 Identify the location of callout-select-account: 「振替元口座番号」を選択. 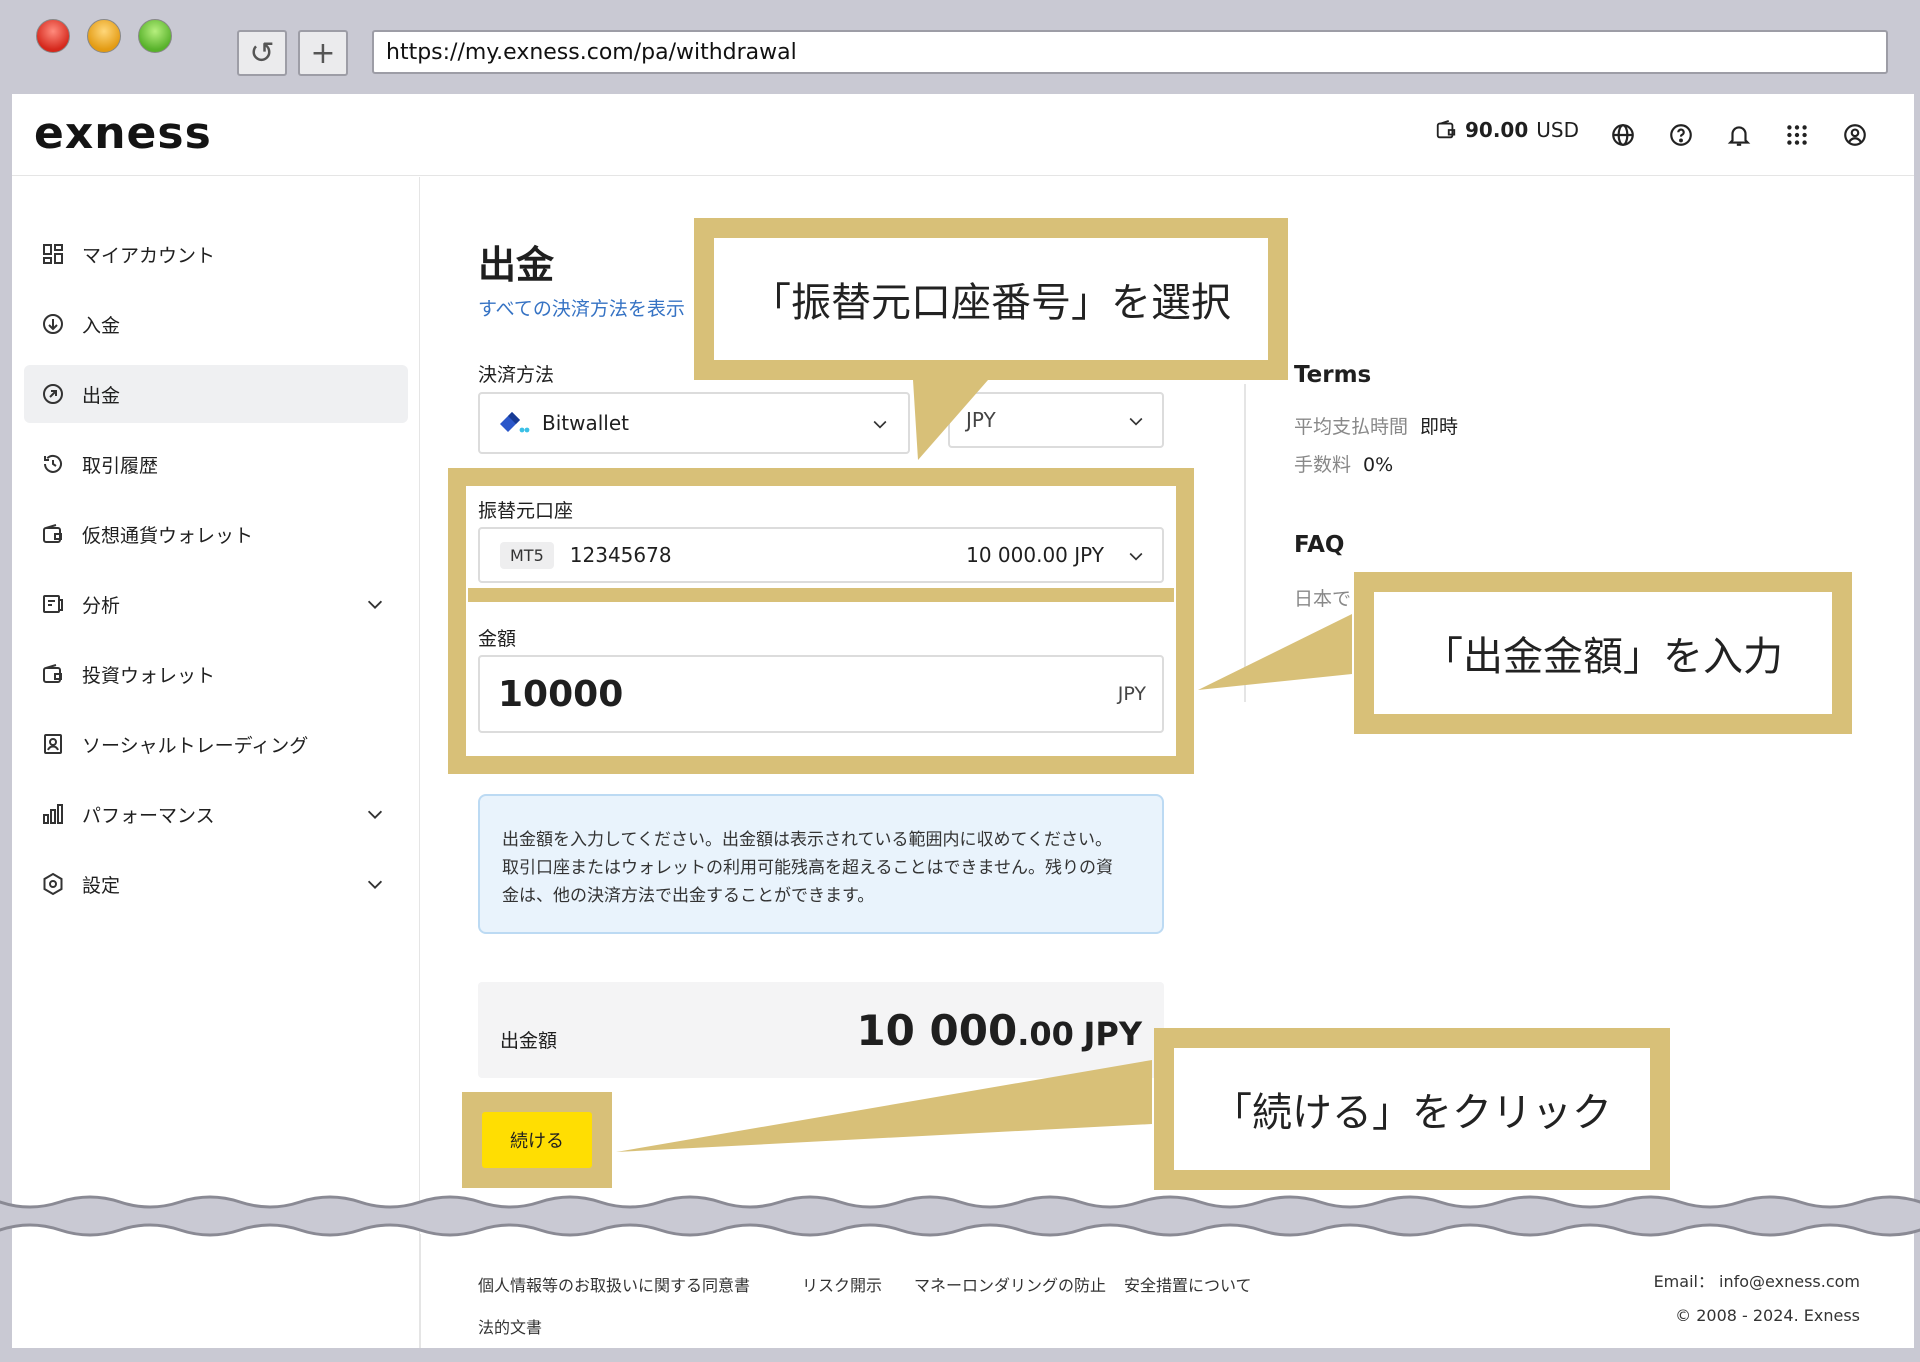
(991, 299).